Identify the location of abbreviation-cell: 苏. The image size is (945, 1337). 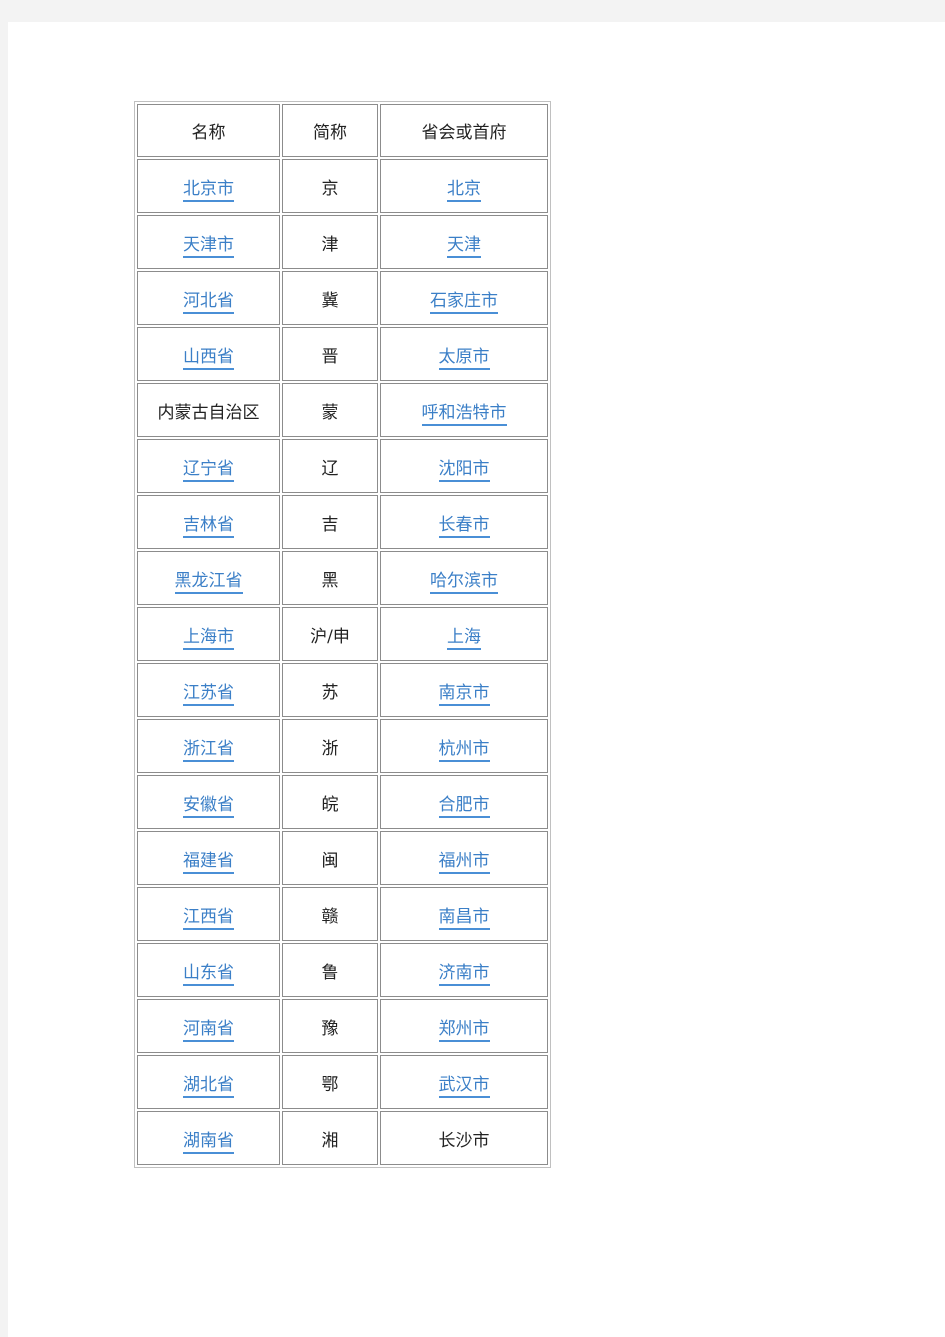
(330, 690).